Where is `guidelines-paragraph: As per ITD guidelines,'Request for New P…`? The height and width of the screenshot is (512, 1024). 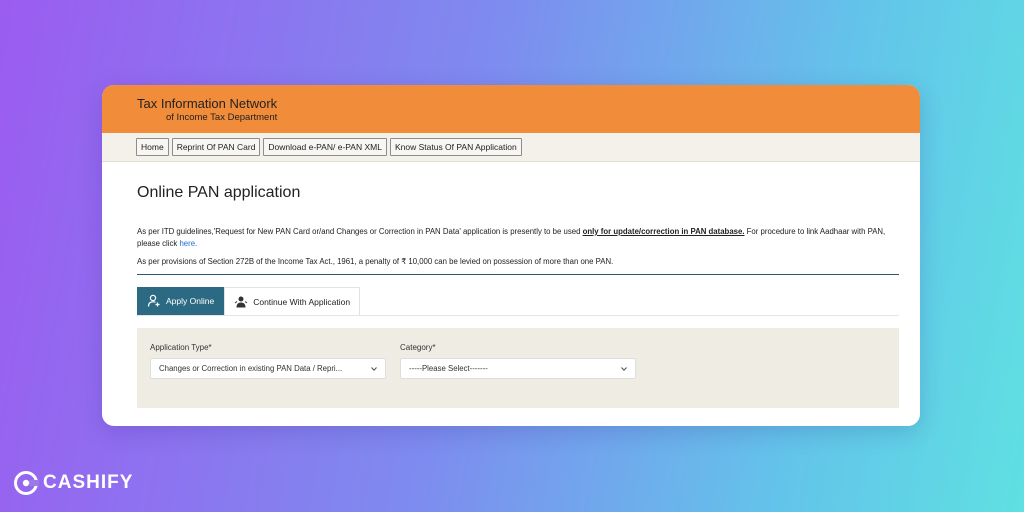 guidelines-paragraph: As per ITD guidelines,'Request for New P… is located at coordinates (518, 238).